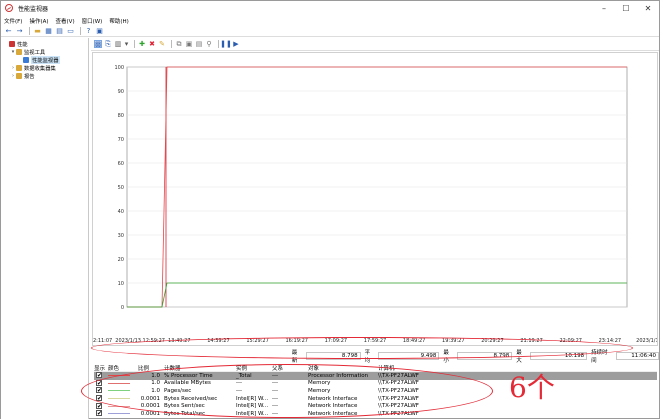 The image size is (660, 419). Describe the element at coordinates (88, 31) in the screenshot. I see `help-icon: ?` at that location.